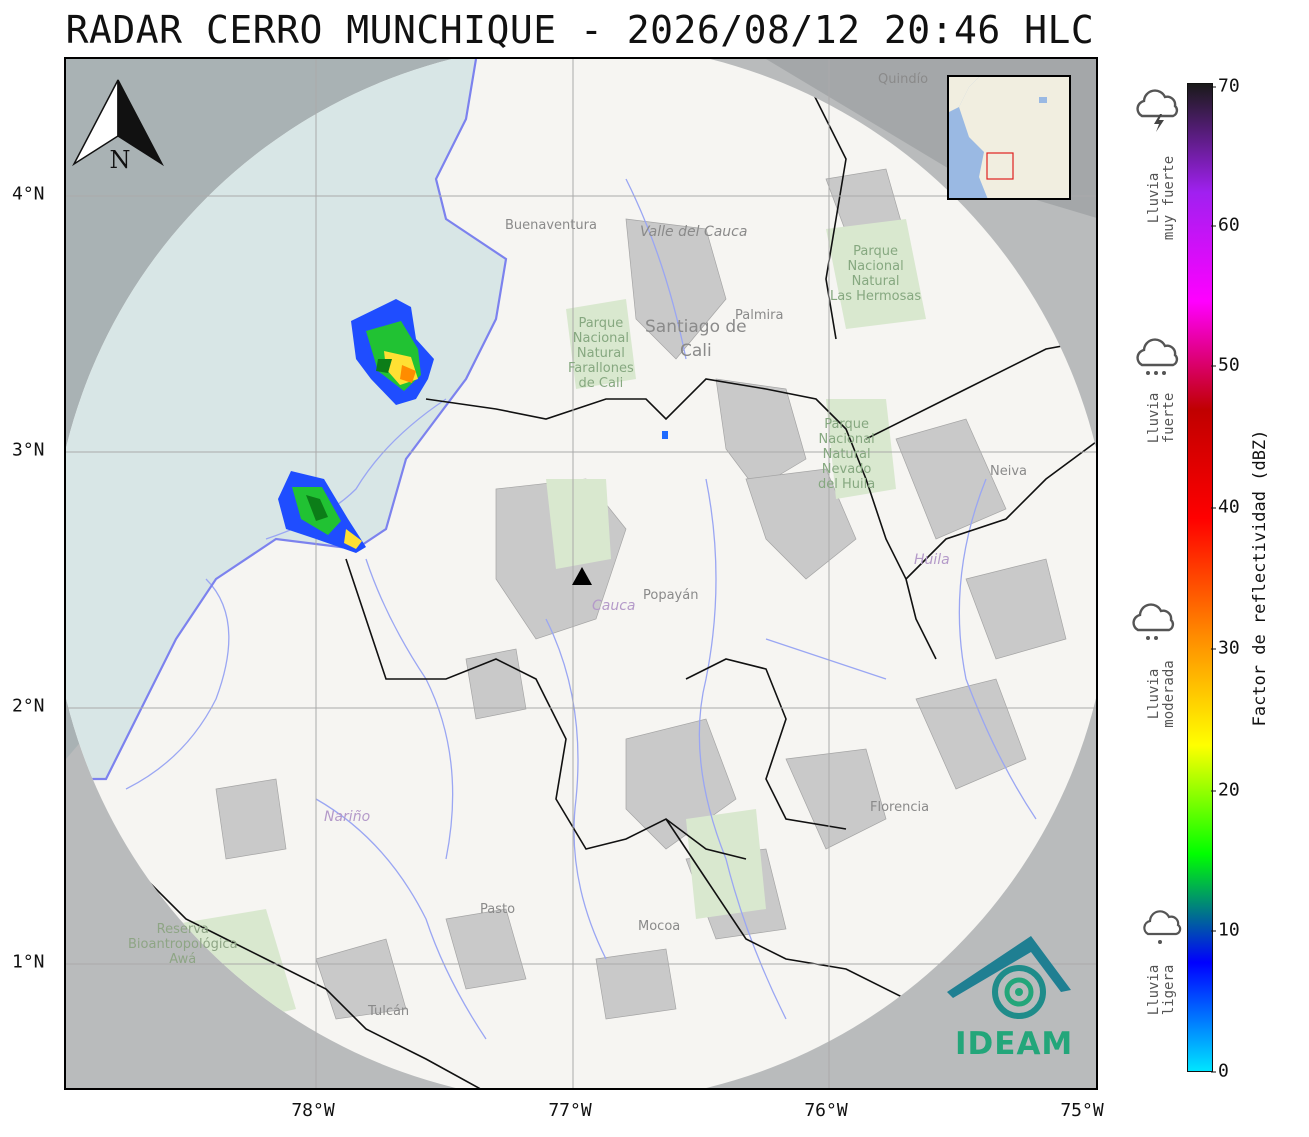  What do you see at coordinates (182, 929) in the screenshot?
I see `label-line: Reserva` at bounding box center [182, 929].